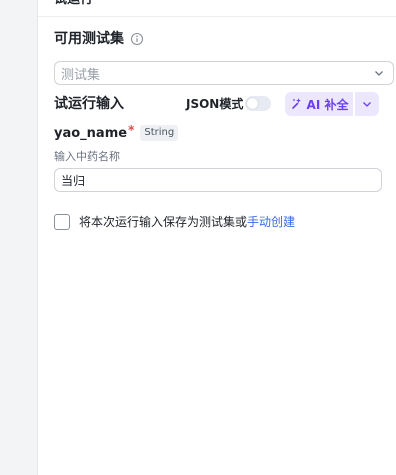 Image resolution: width=396 pixels, height=475 pixels. I want to click on json-mode-toggle, so click(258, 103).